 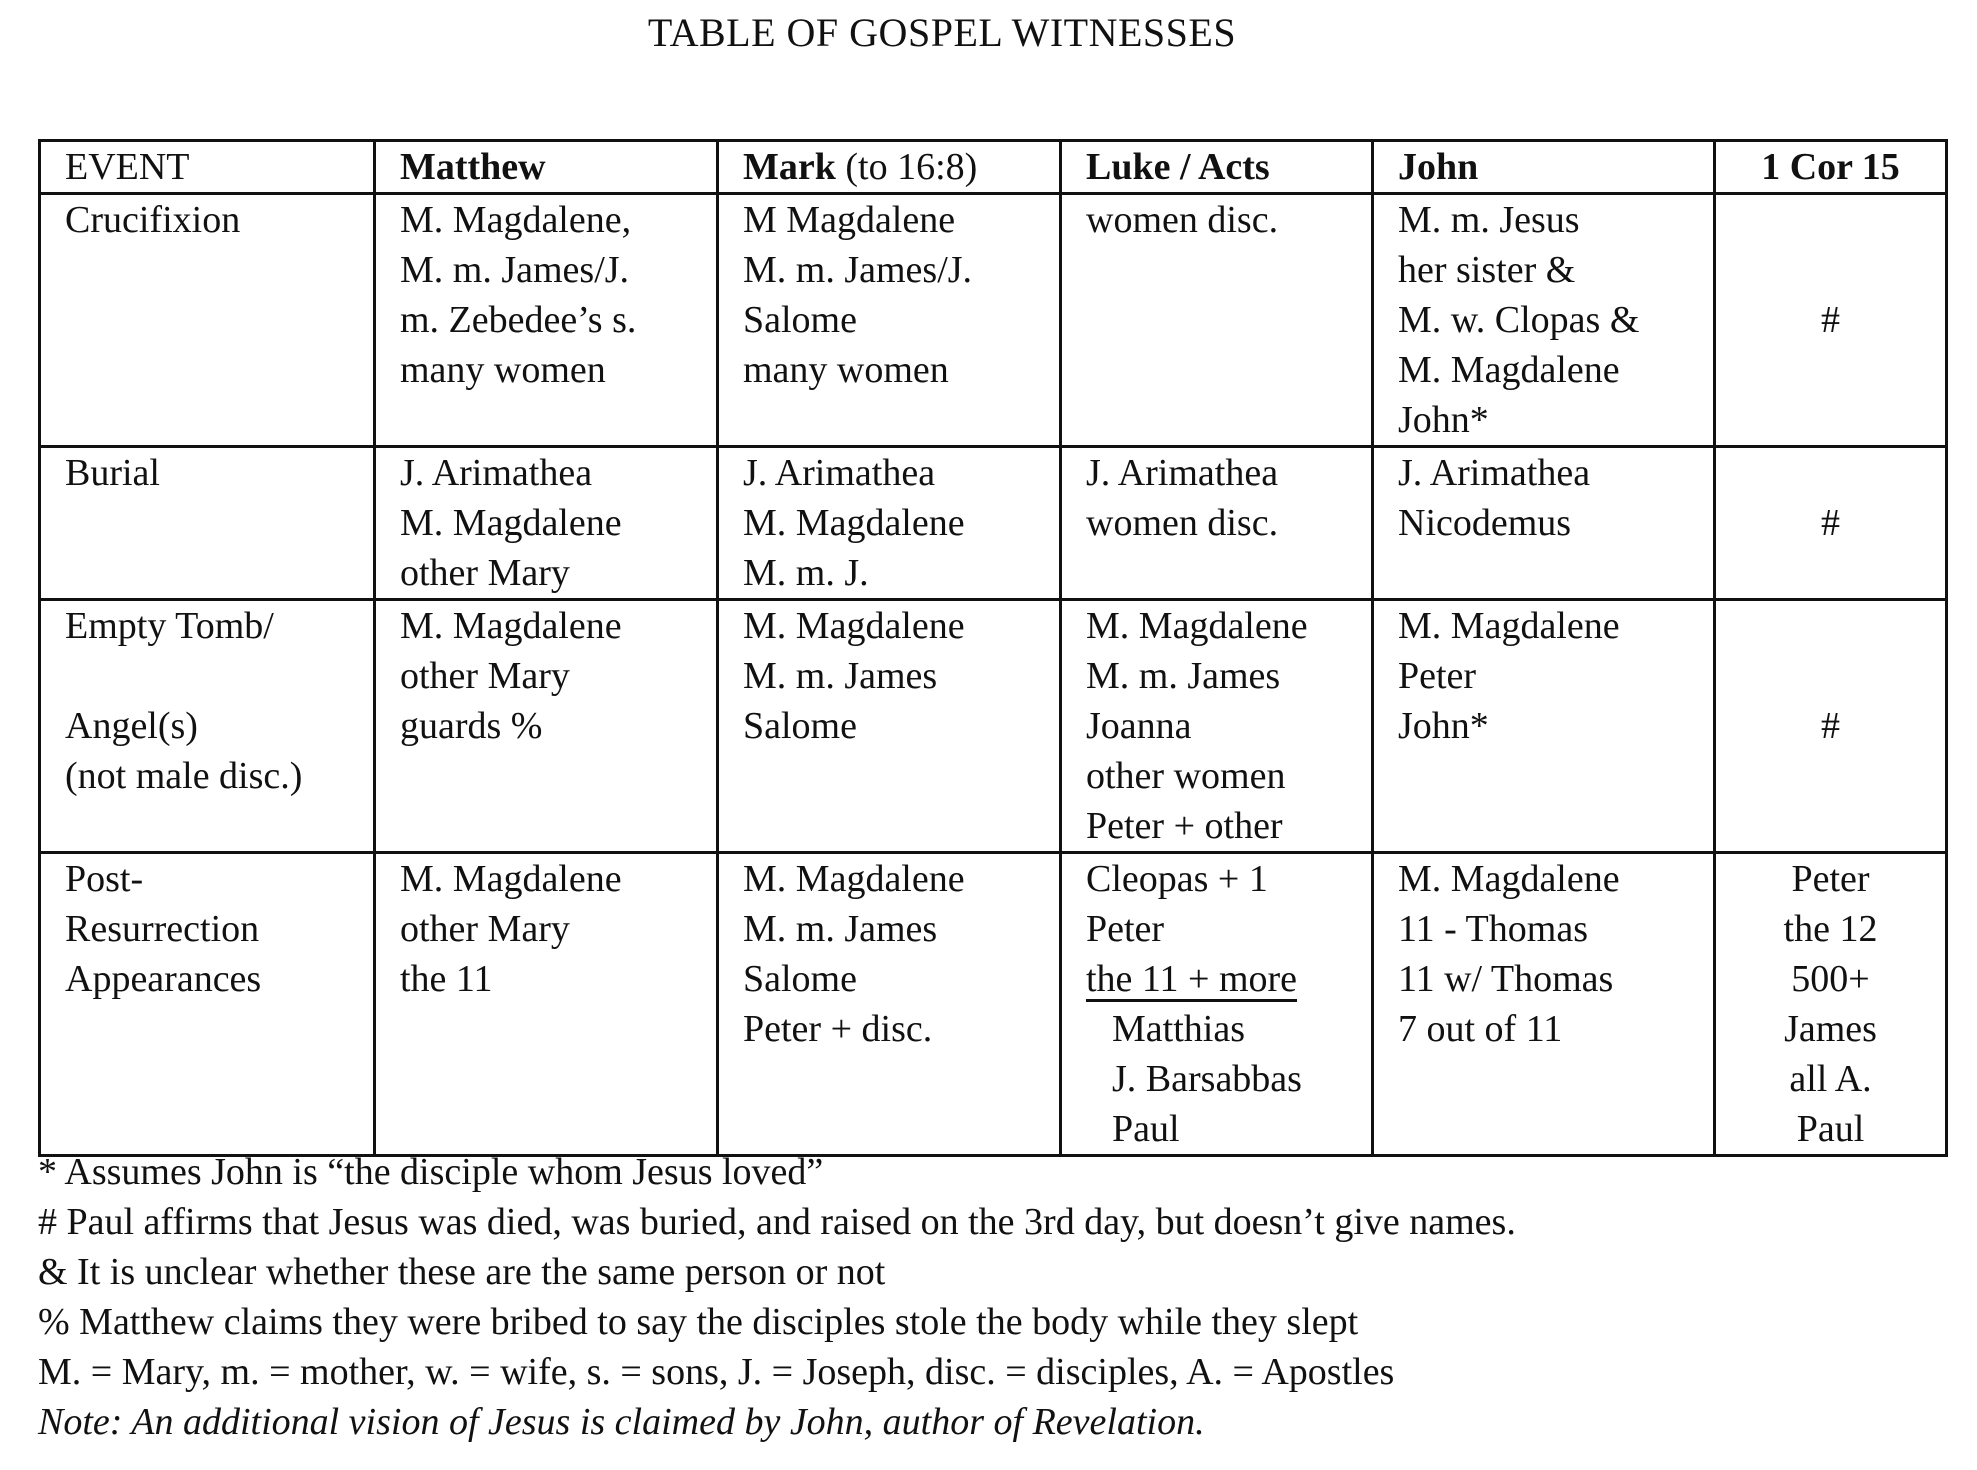 What do you see at coordinates (516, 220) in the screenshot?
I see `cell-line: M. Magdalene,` at bounding box center [516, 220].